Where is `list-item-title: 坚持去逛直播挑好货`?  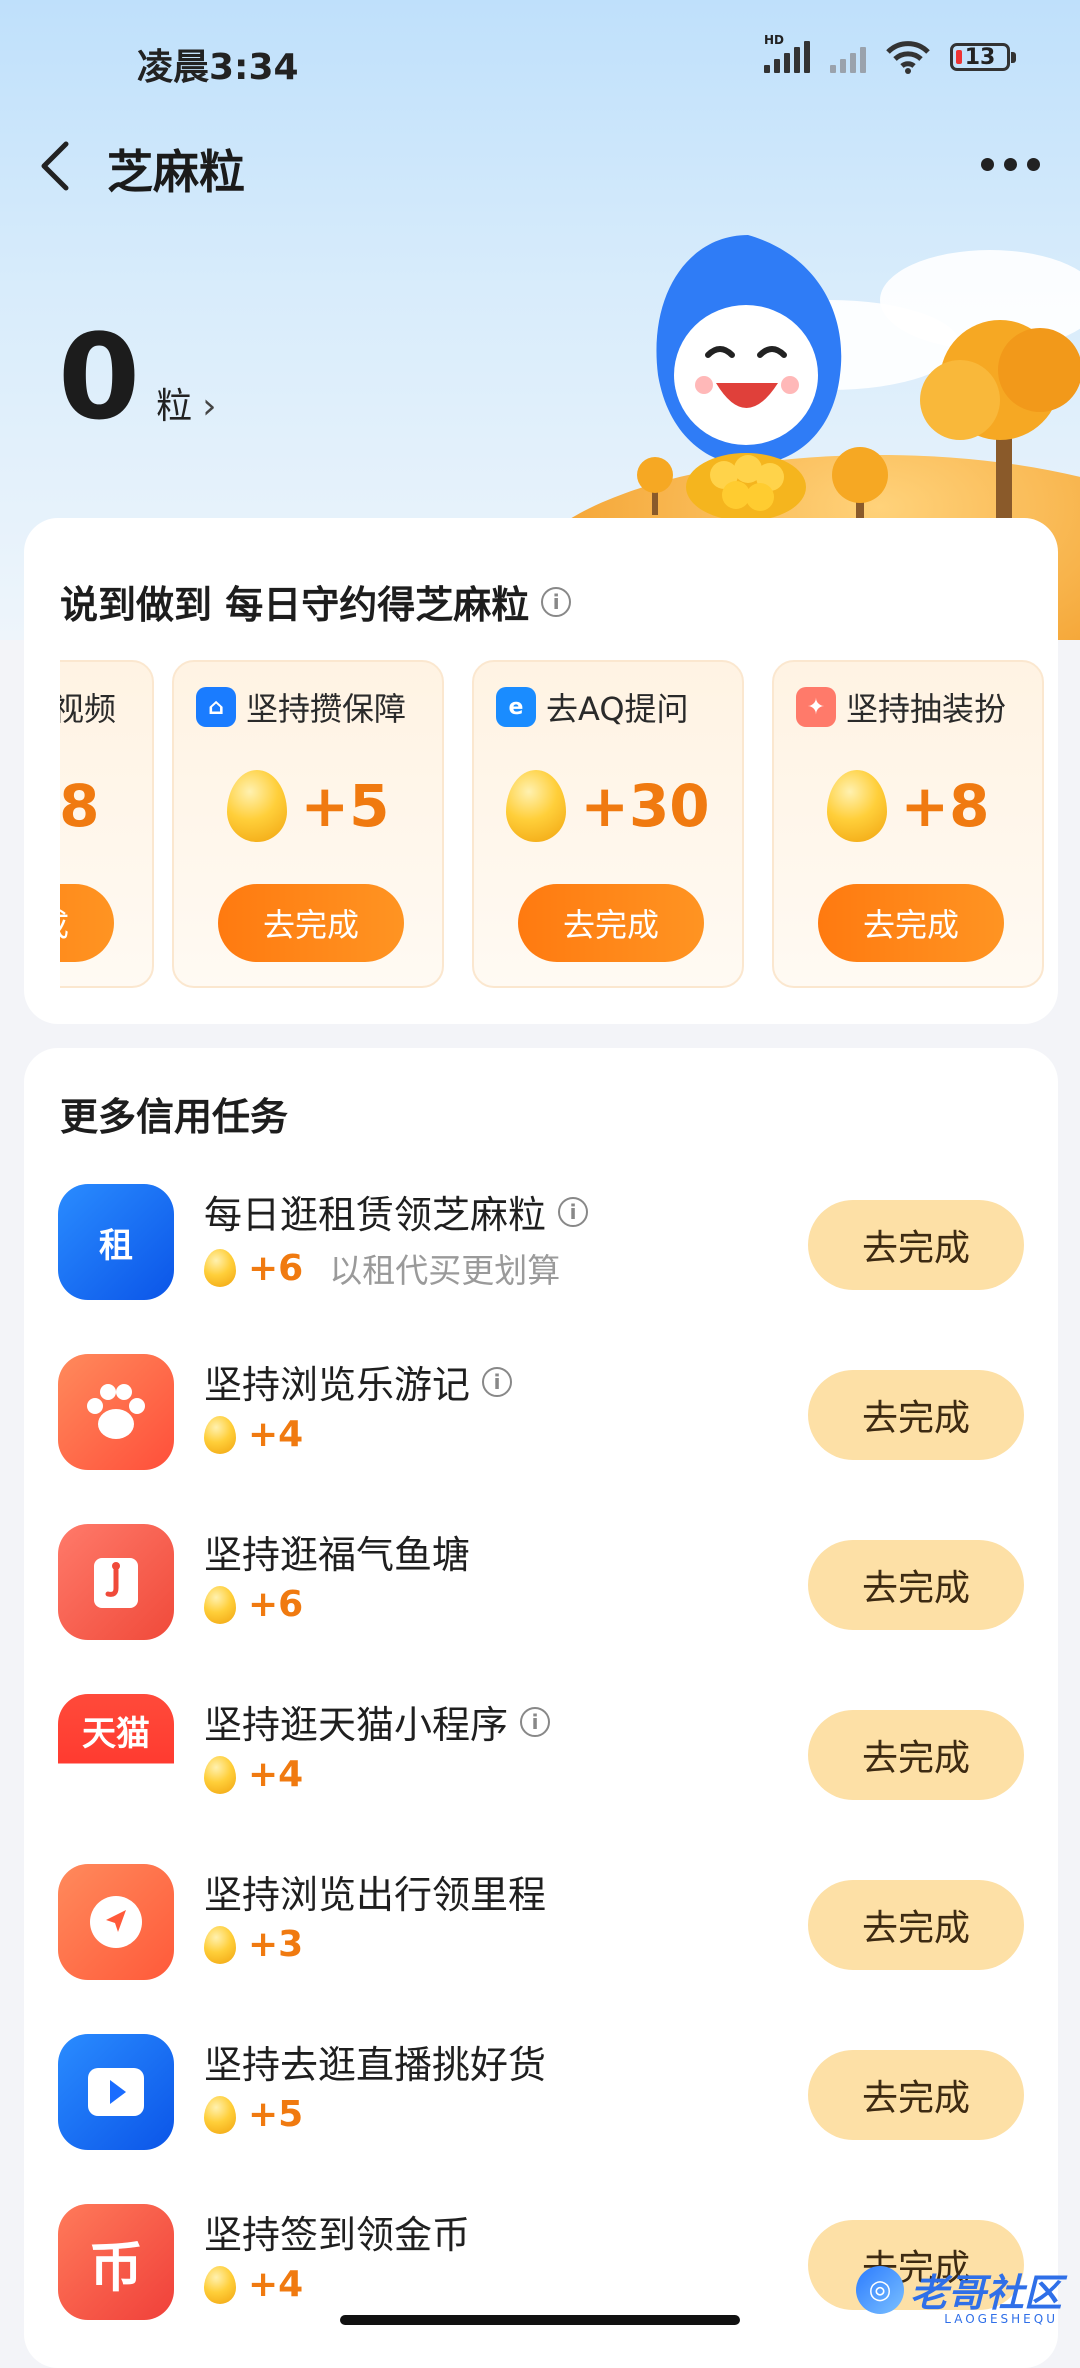
list-item-title: 坚持去逛直播挑好货 is located at coordinates (375, 2061).